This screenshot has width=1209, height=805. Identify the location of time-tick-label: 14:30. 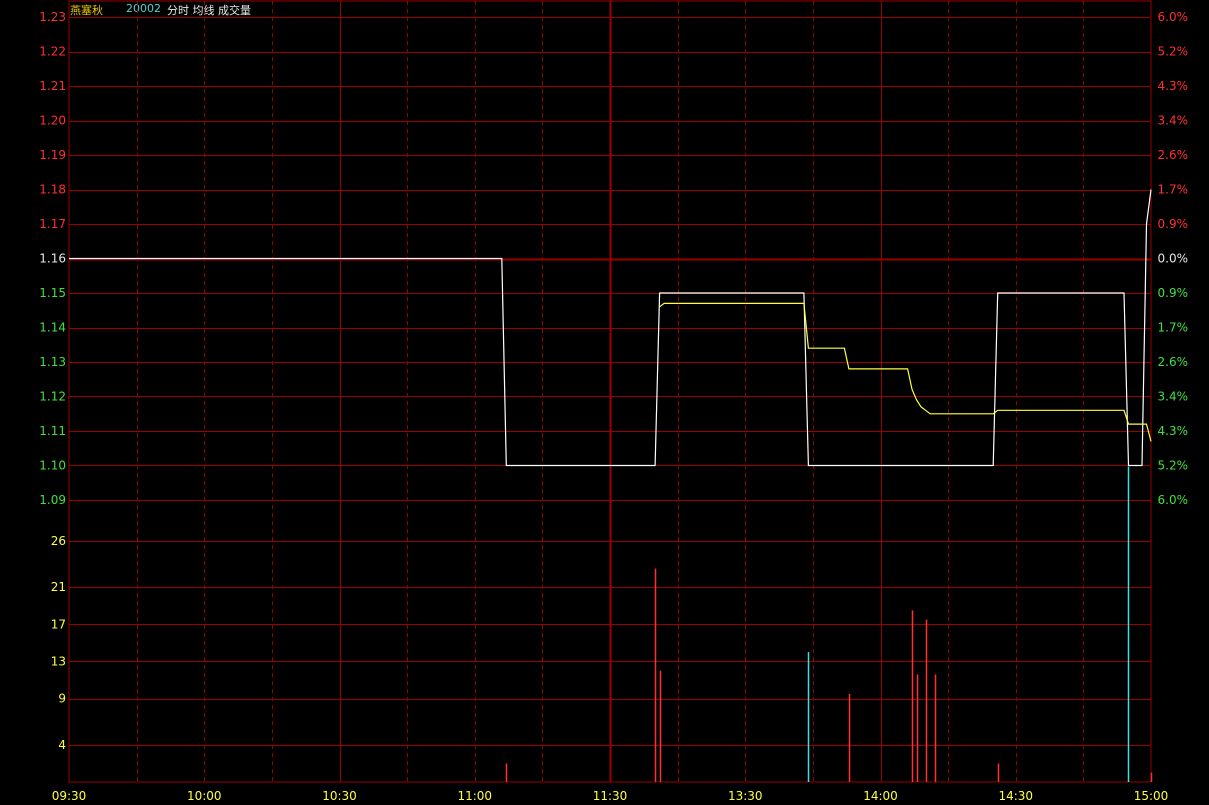
(1015, 796).